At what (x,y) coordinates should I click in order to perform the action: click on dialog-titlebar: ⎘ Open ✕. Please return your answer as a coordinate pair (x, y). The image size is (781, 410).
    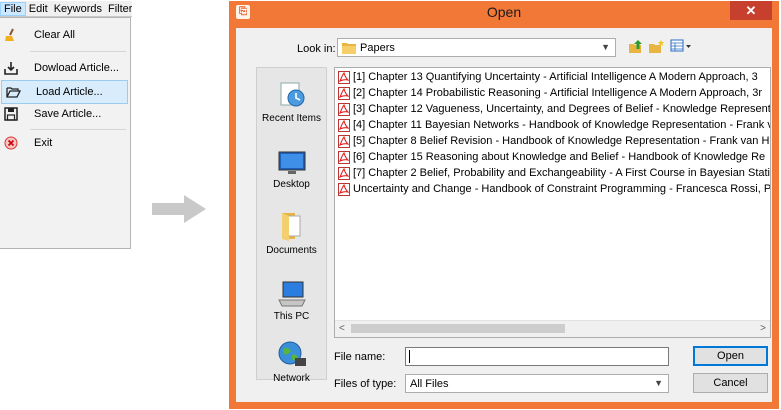
    Looking at the image, I should click on (504, 13).